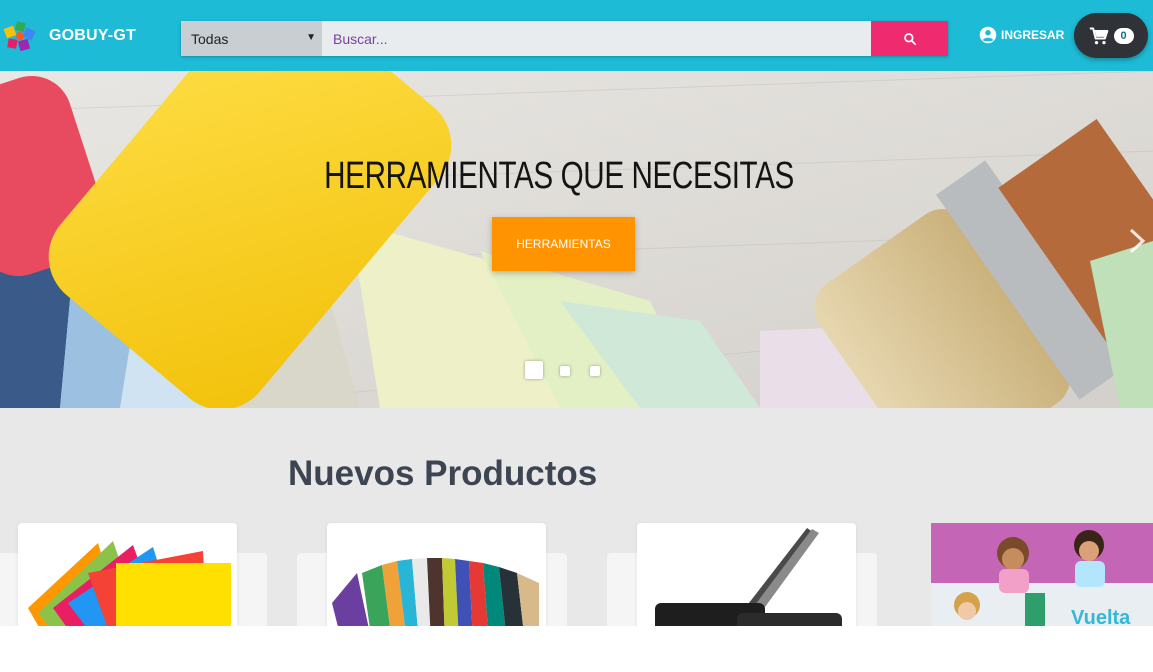 This screenshot has height=672, width=1153. What do you see at coordinates (210, 38) in the screenshot?
I see `category-select-value: Todas` at bounding box center [210, 38].